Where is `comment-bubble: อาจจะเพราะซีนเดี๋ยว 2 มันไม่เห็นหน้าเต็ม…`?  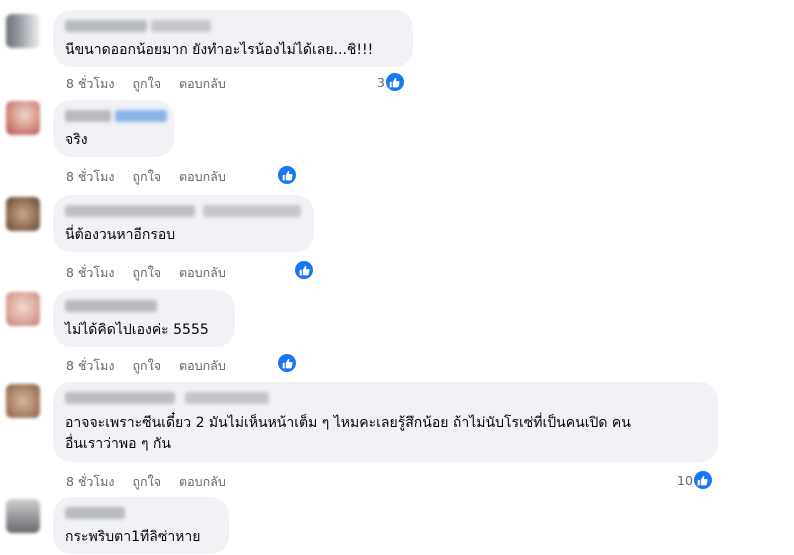 comment-bubble: อาจจะเพราะซีนเดี๋ยว 2 มันไม่เห็นหน้าเต็ม… is located at coordinates (385, 422).